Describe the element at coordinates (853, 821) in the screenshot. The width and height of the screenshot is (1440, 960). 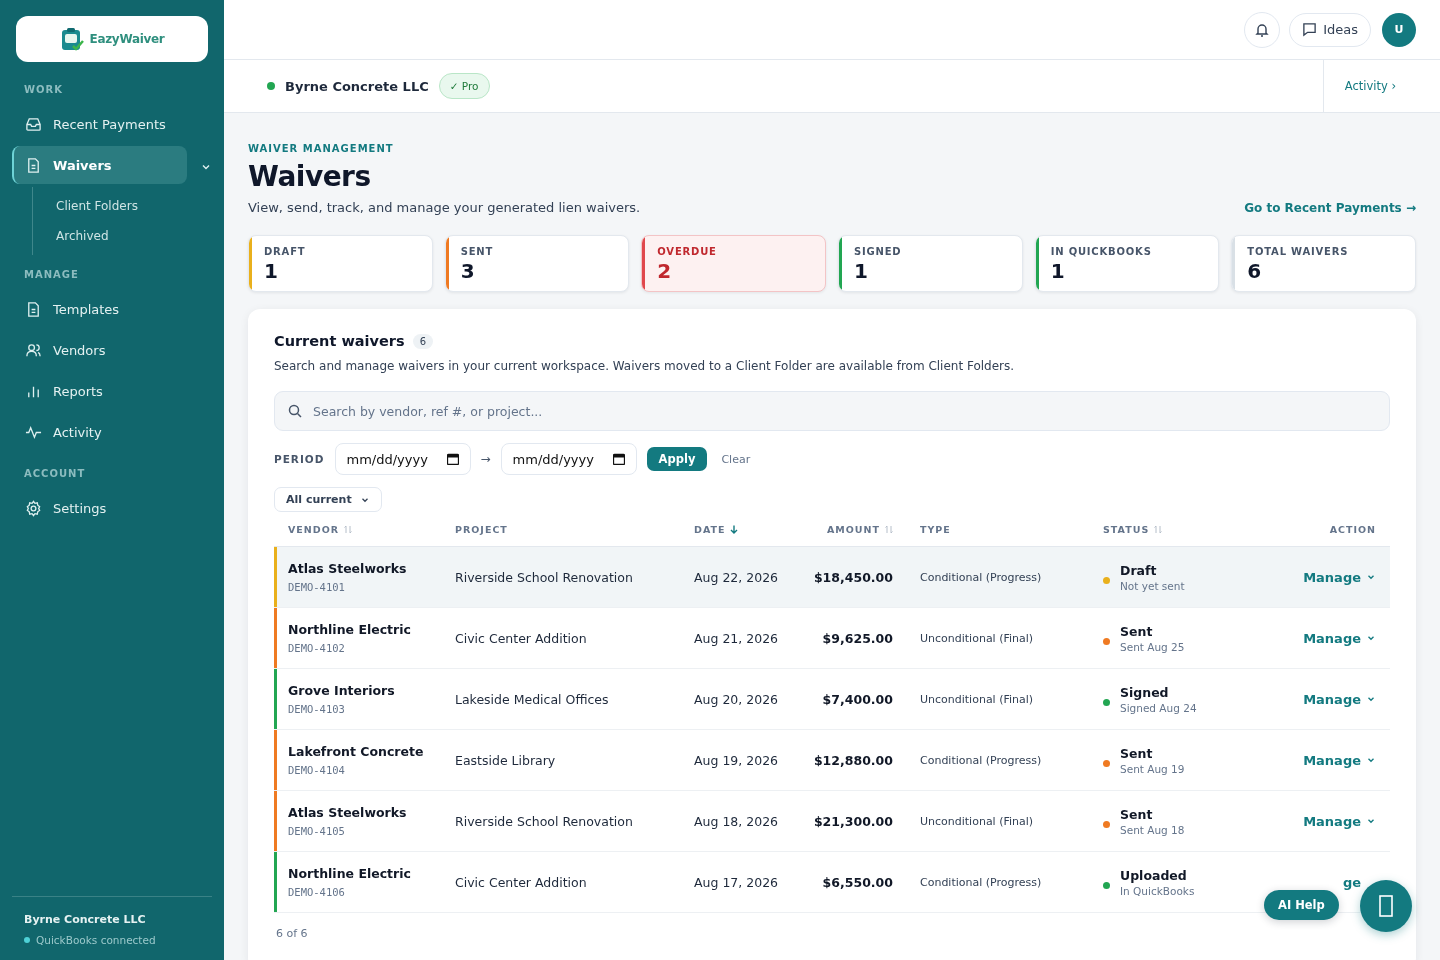
I see `amount-cell: $21,300.00` at that location.